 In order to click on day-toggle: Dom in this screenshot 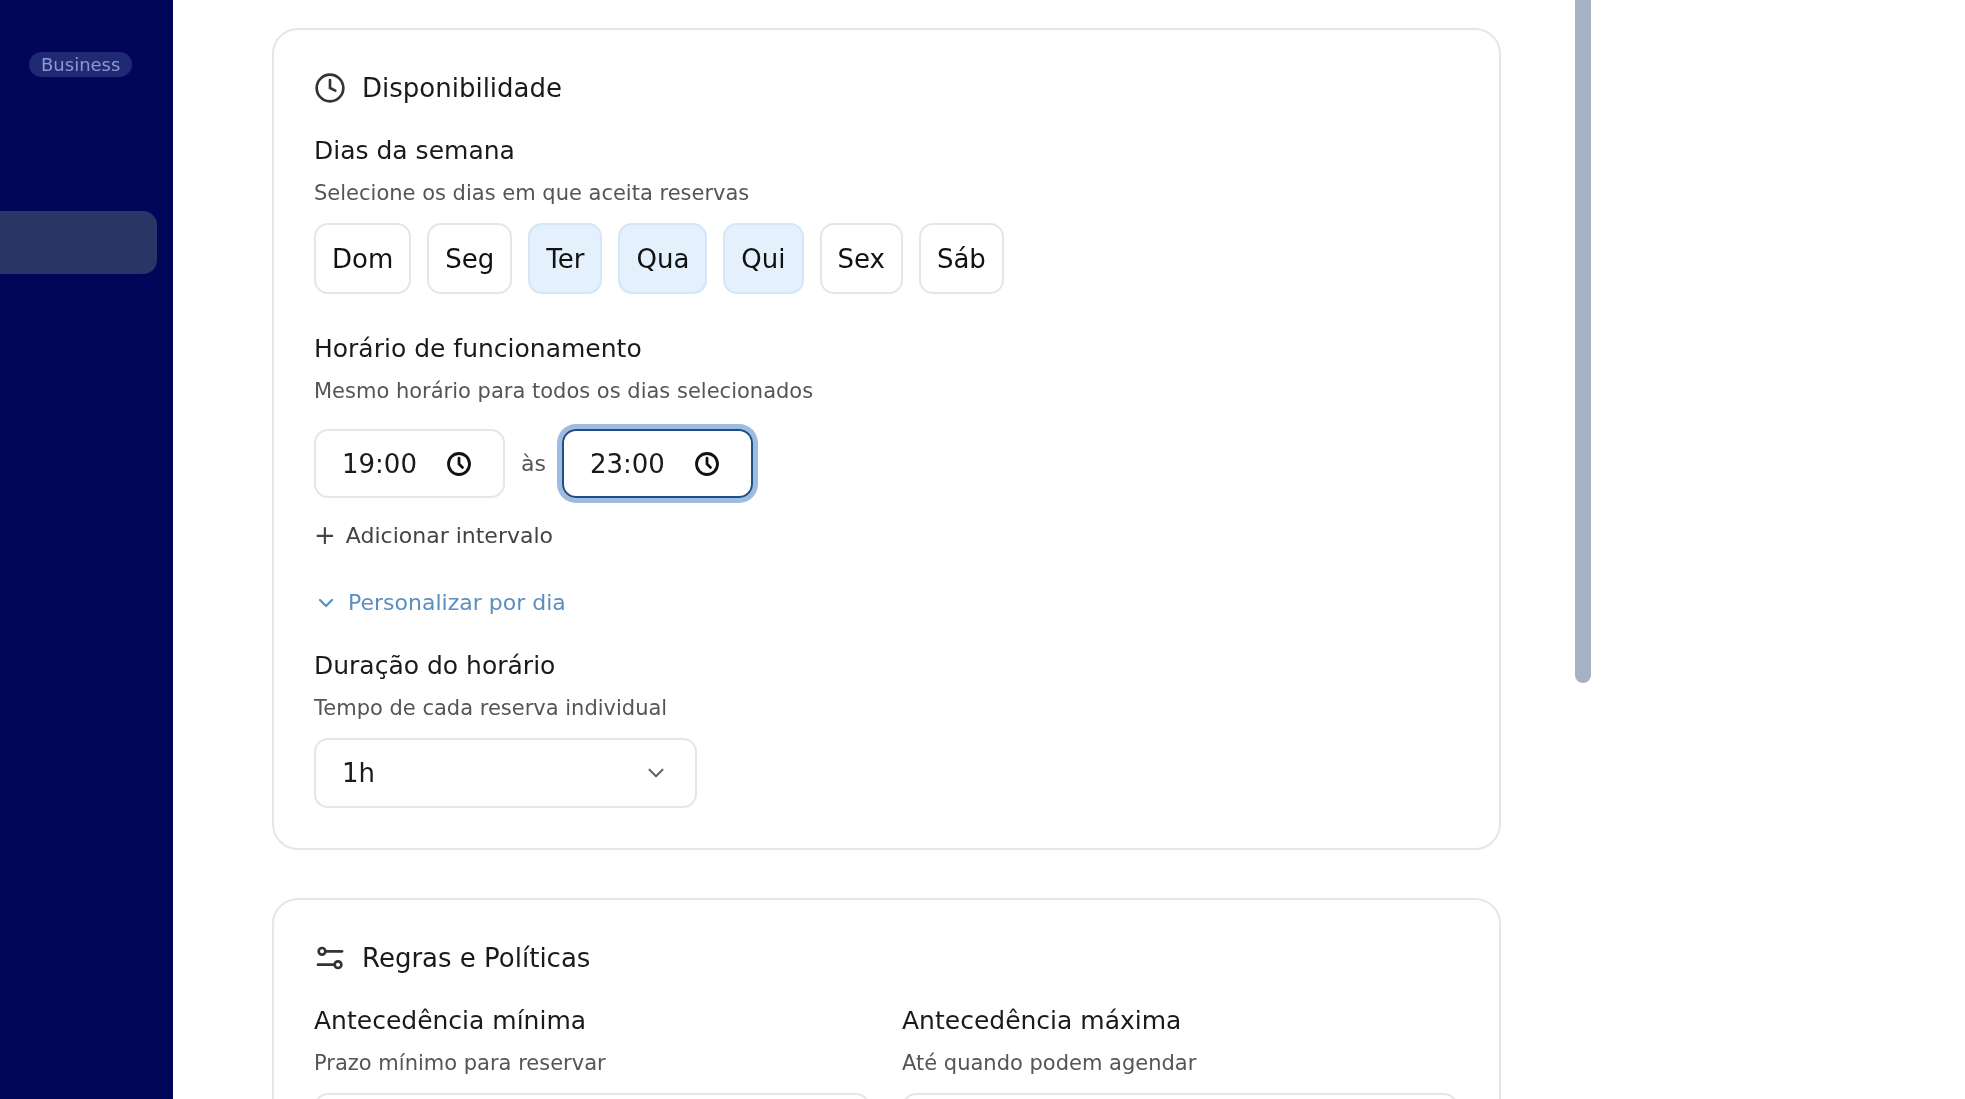, I will do `click(363, 258)`.